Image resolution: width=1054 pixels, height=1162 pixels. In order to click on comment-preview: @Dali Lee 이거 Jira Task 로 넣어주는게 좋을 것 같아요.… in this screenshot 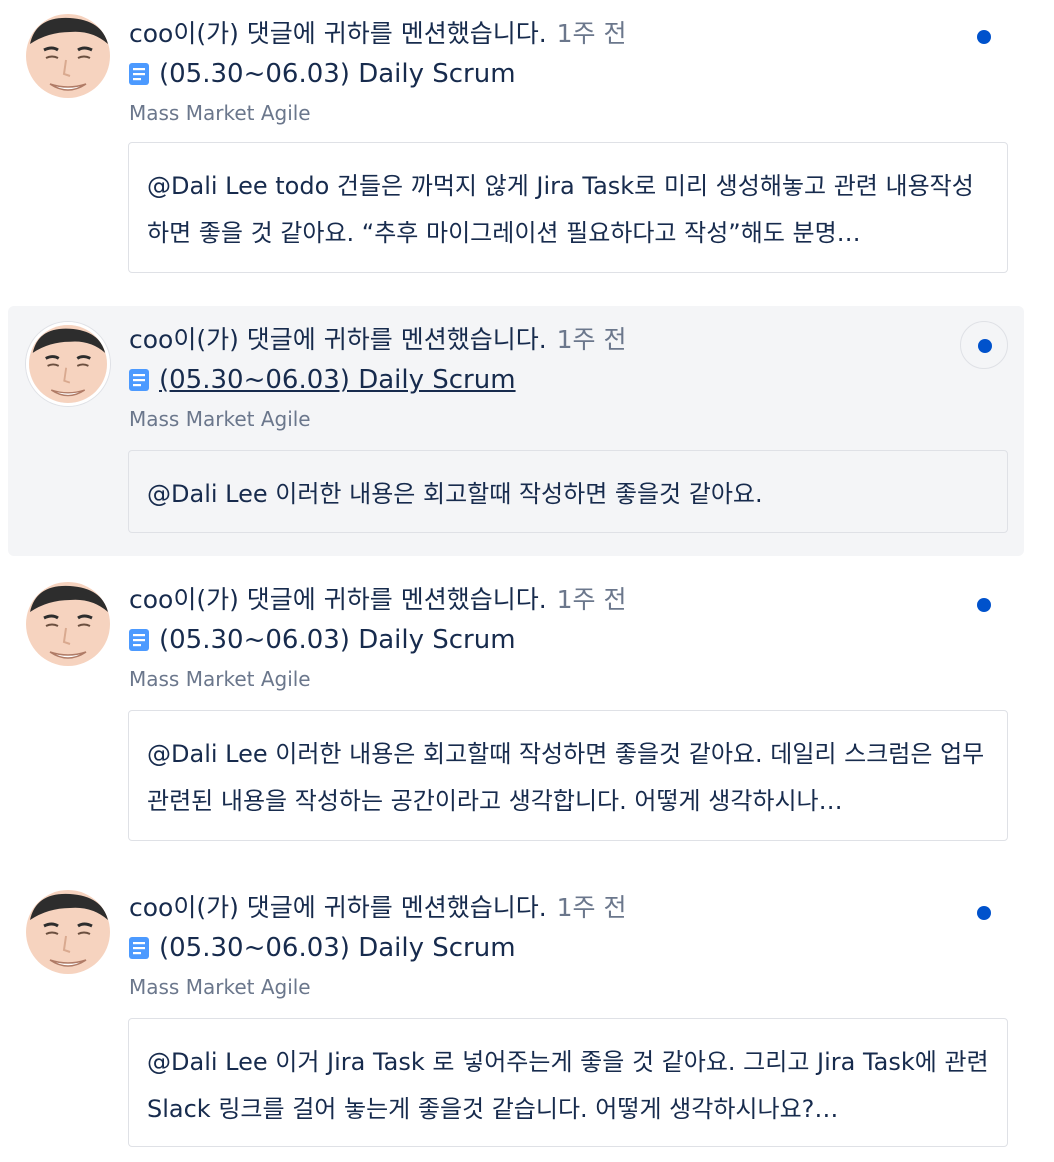, I will do `click(568, 1082)`.